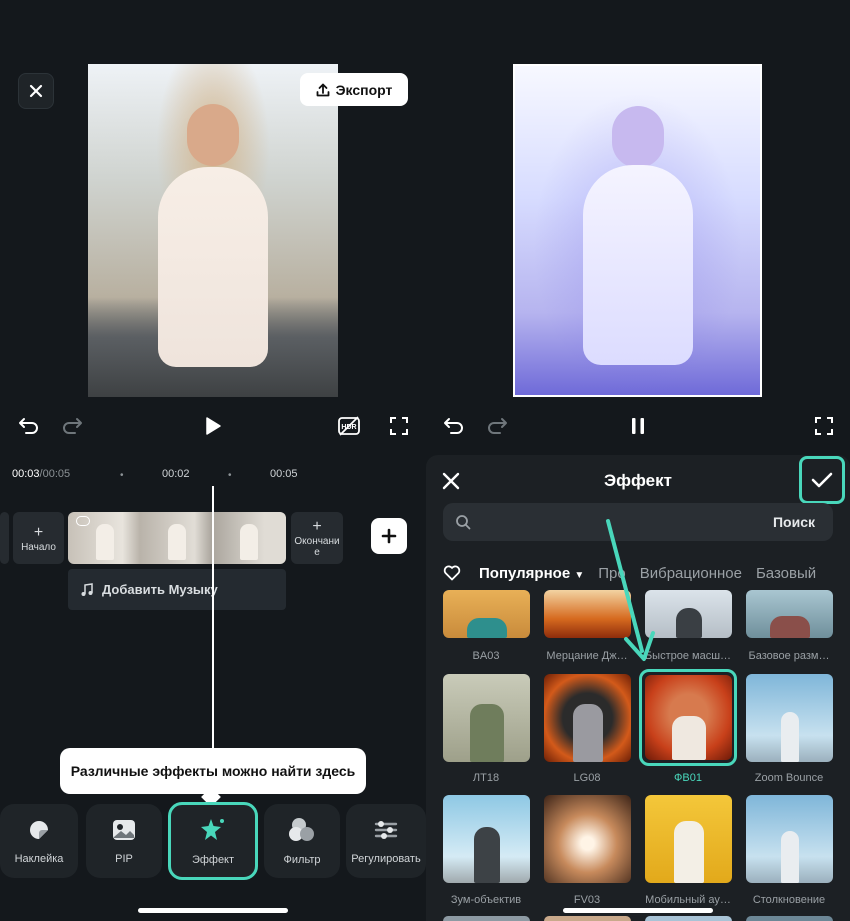  What do you see at coordinates (124, 841) in the screenshot?
I see `tool-pip: PIP` at bounding box center [124, 841].